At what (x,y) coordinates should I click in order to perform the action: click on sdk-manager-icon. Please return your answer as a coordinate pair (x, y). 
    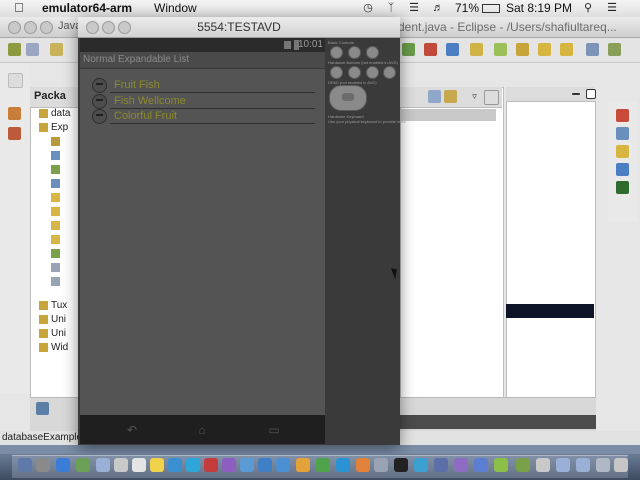
    Looking at the image, I should click on (452, 49).